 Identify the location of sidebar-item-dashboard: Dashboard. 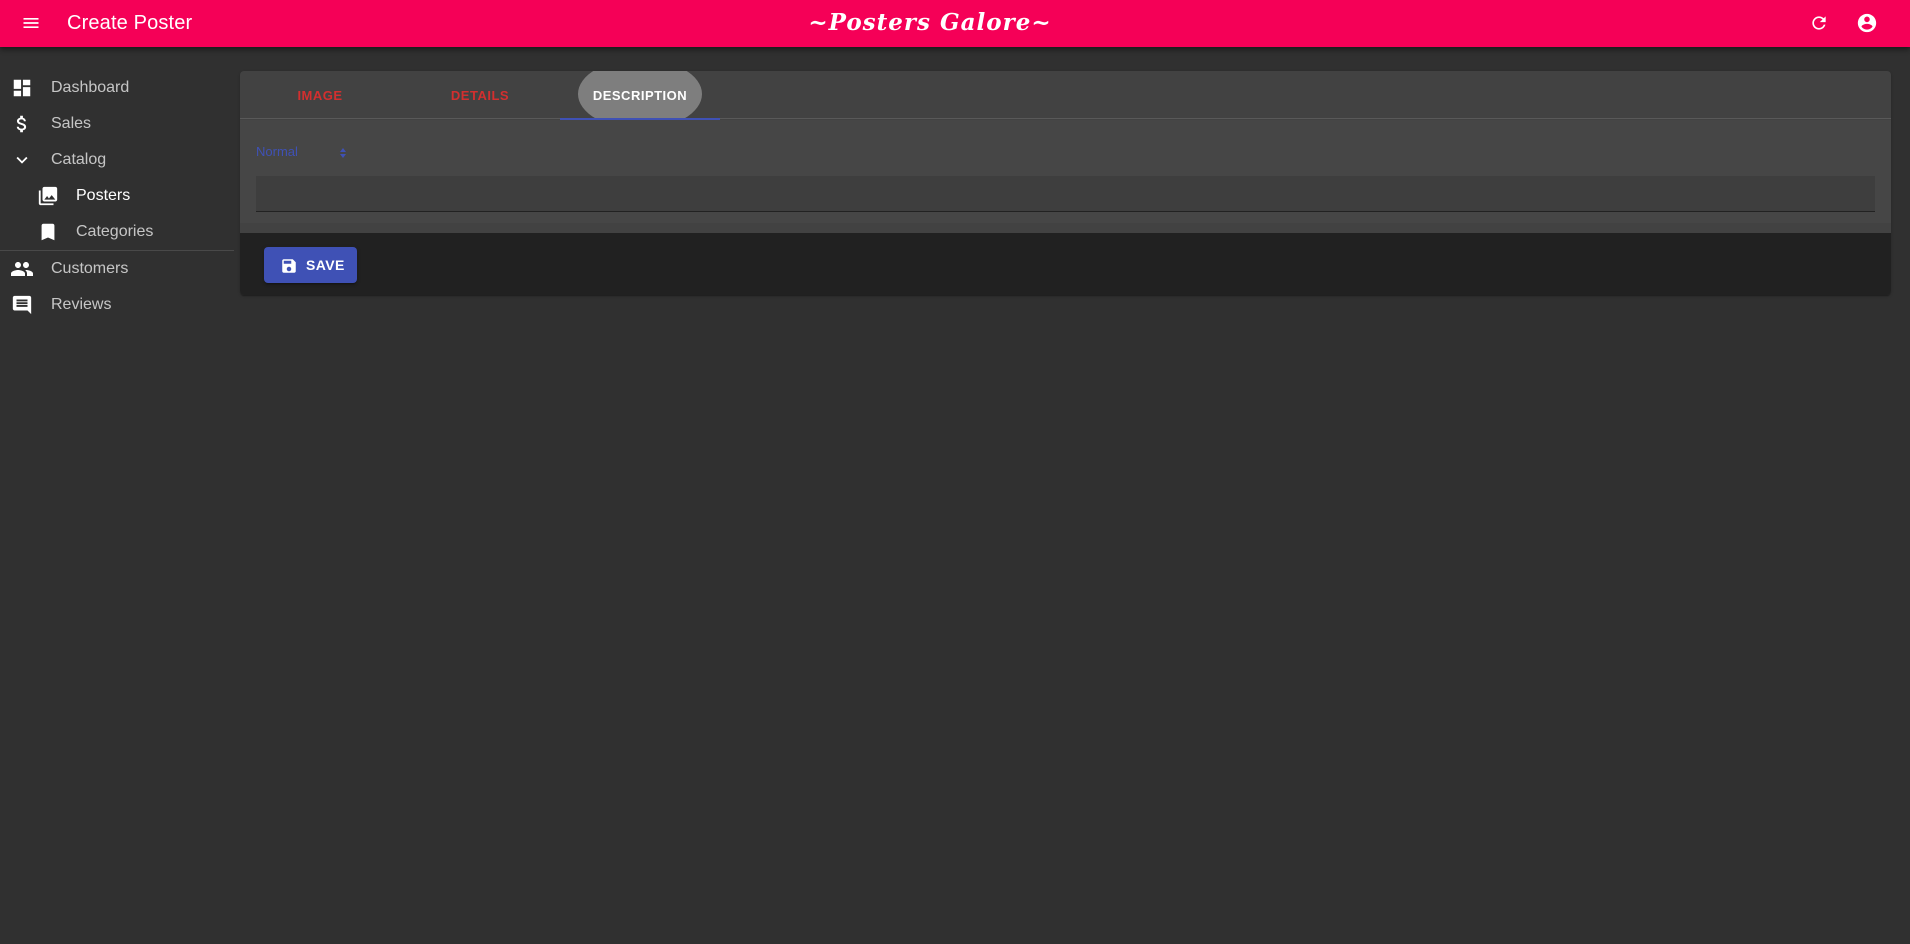
(117, 88).